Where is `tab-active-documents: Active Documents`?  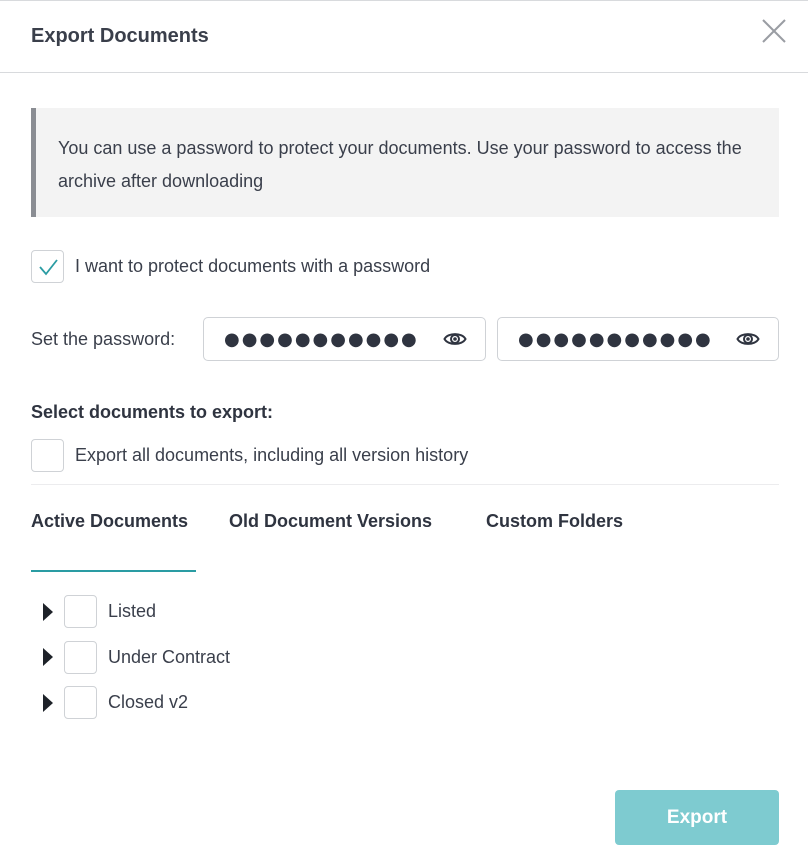
tab-active-documents: Active Documents is located at coordinates (113, 541).